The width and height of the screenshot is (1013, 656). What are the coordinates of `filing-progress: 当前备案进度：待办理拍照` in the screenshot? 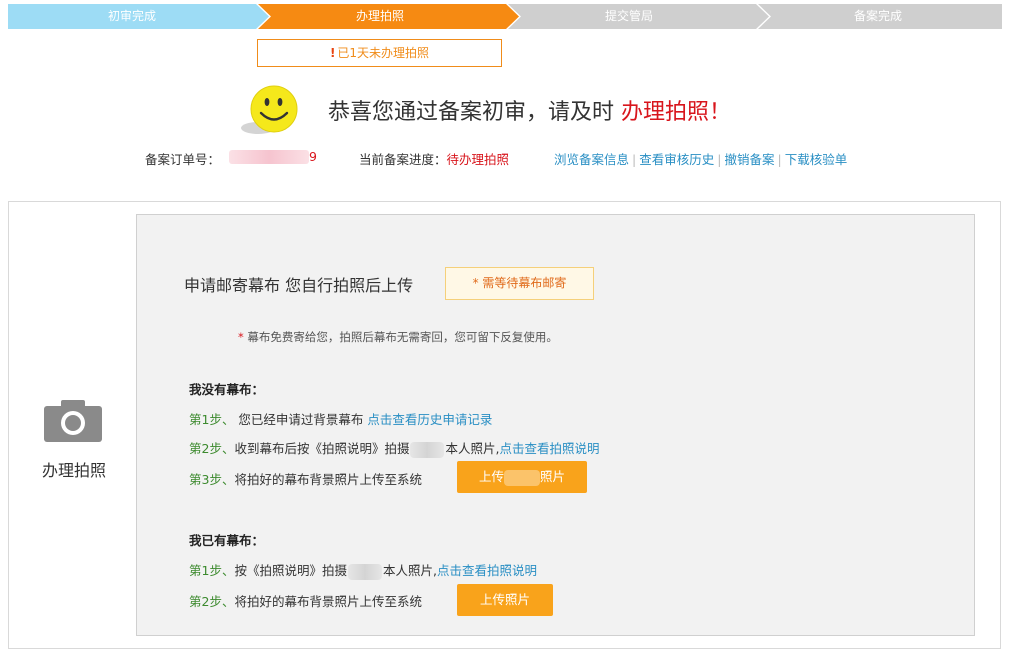 It's located at (434, 158).